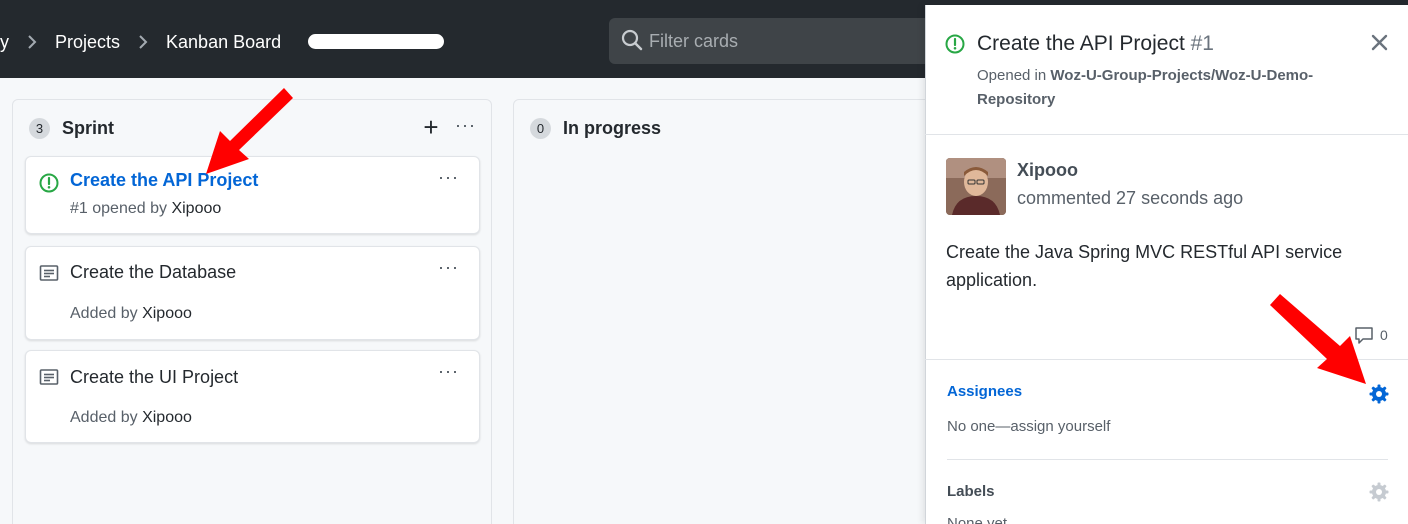 The image size is (1408, 524). I want to click on filter-cards-box, so click(779, 41).